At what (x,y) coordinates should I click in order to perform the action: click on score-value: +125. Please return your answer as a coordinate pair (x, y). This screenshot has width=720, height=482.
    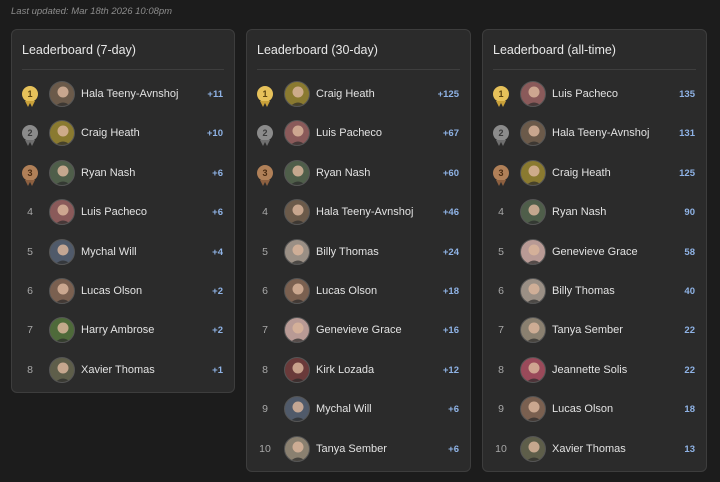
    Looking at the image, I should click on (448, 94).